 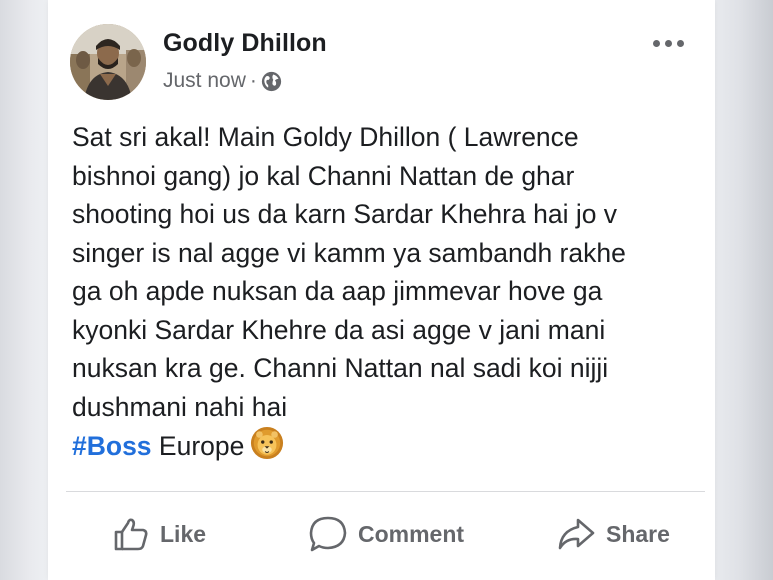 I want to click on hashtag-line: #Boss Europe, so click(x=392, y=446).